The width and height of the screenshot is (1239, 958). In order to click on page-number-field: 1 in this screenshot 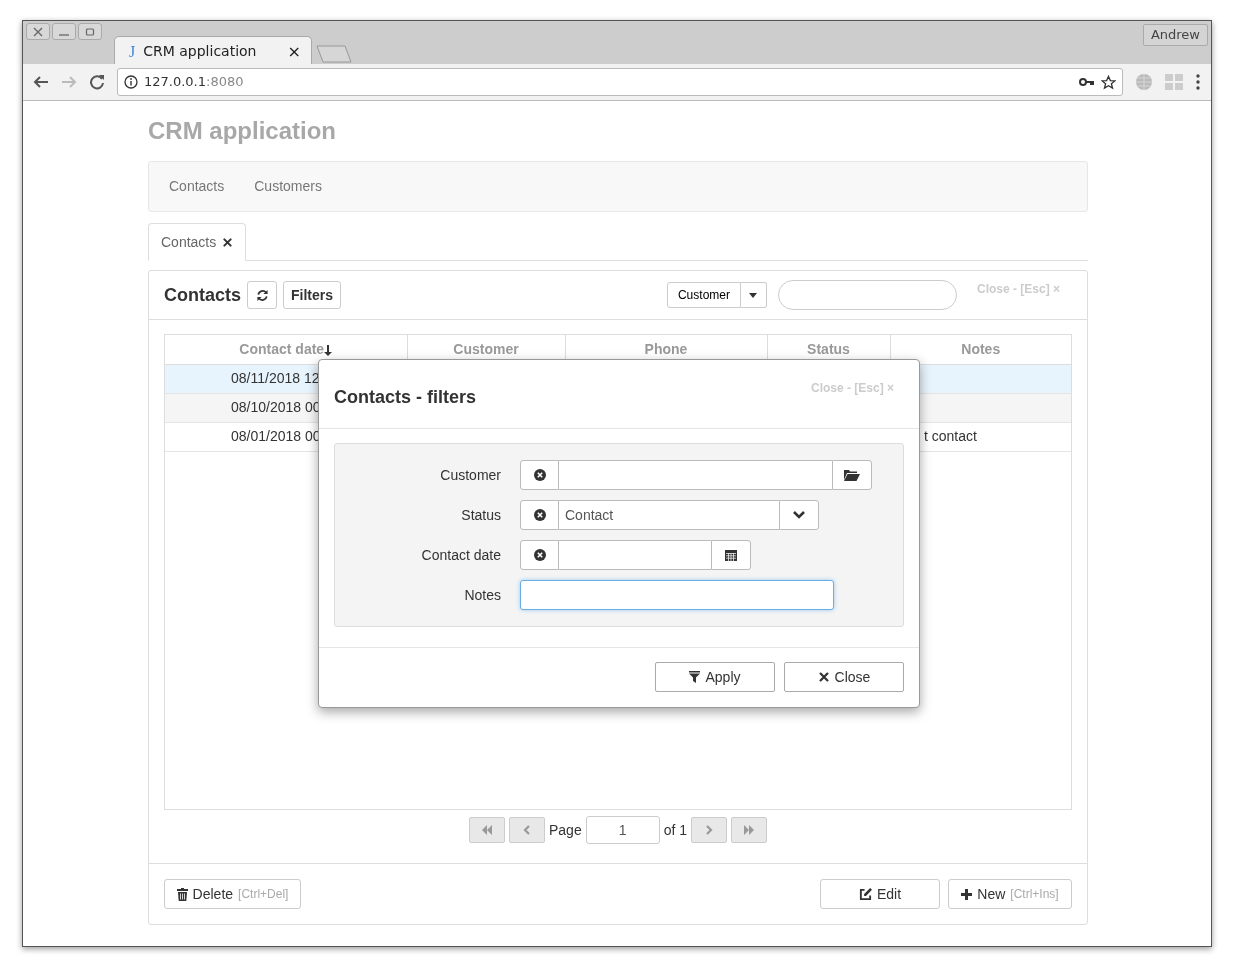, I will do `click(622, 830)`.